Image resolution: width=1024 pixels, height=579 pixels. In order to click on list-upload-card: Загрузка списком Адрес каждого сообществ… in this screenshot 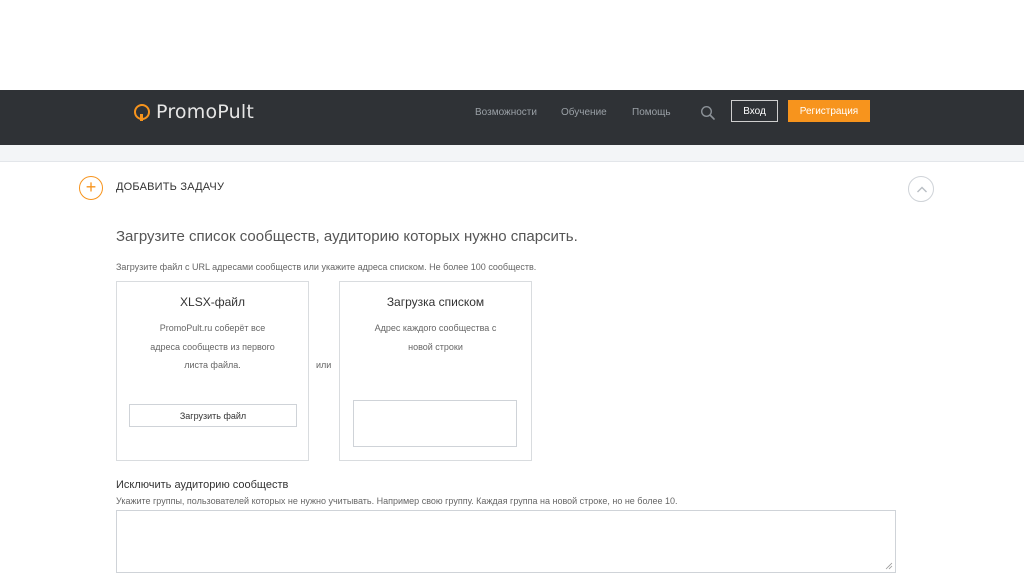, I will do `click(435, 371)`.